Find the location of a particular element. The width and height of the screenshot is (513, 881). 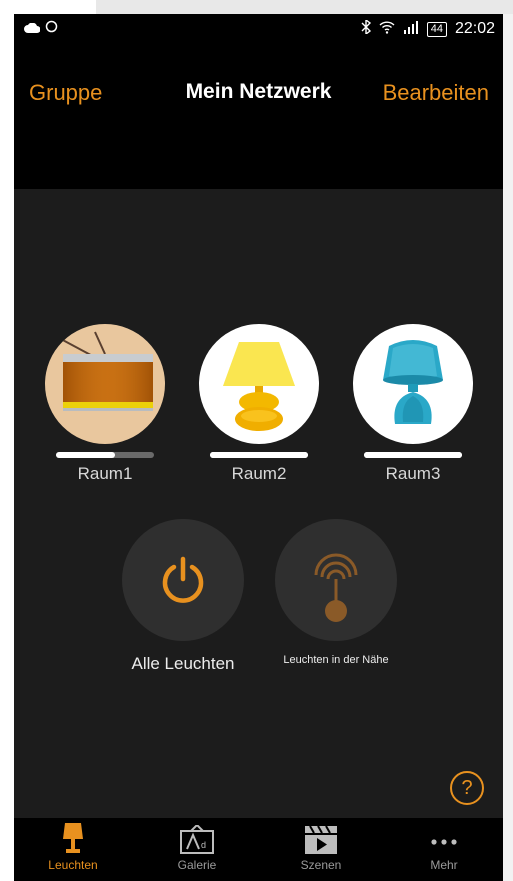

window-top-strip is located at coordinates (304, 7).